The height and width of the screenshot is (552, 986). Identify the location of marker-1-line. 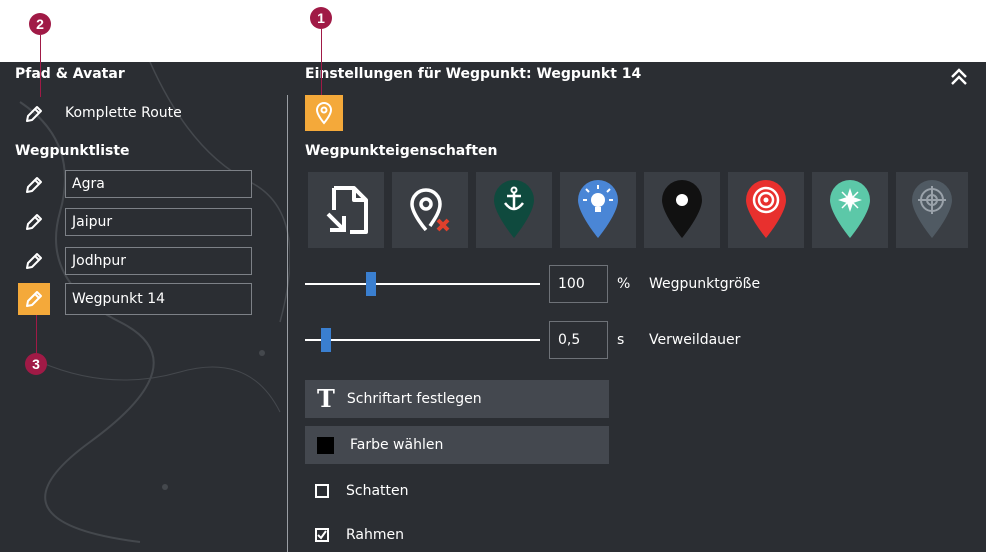
(321, 62).